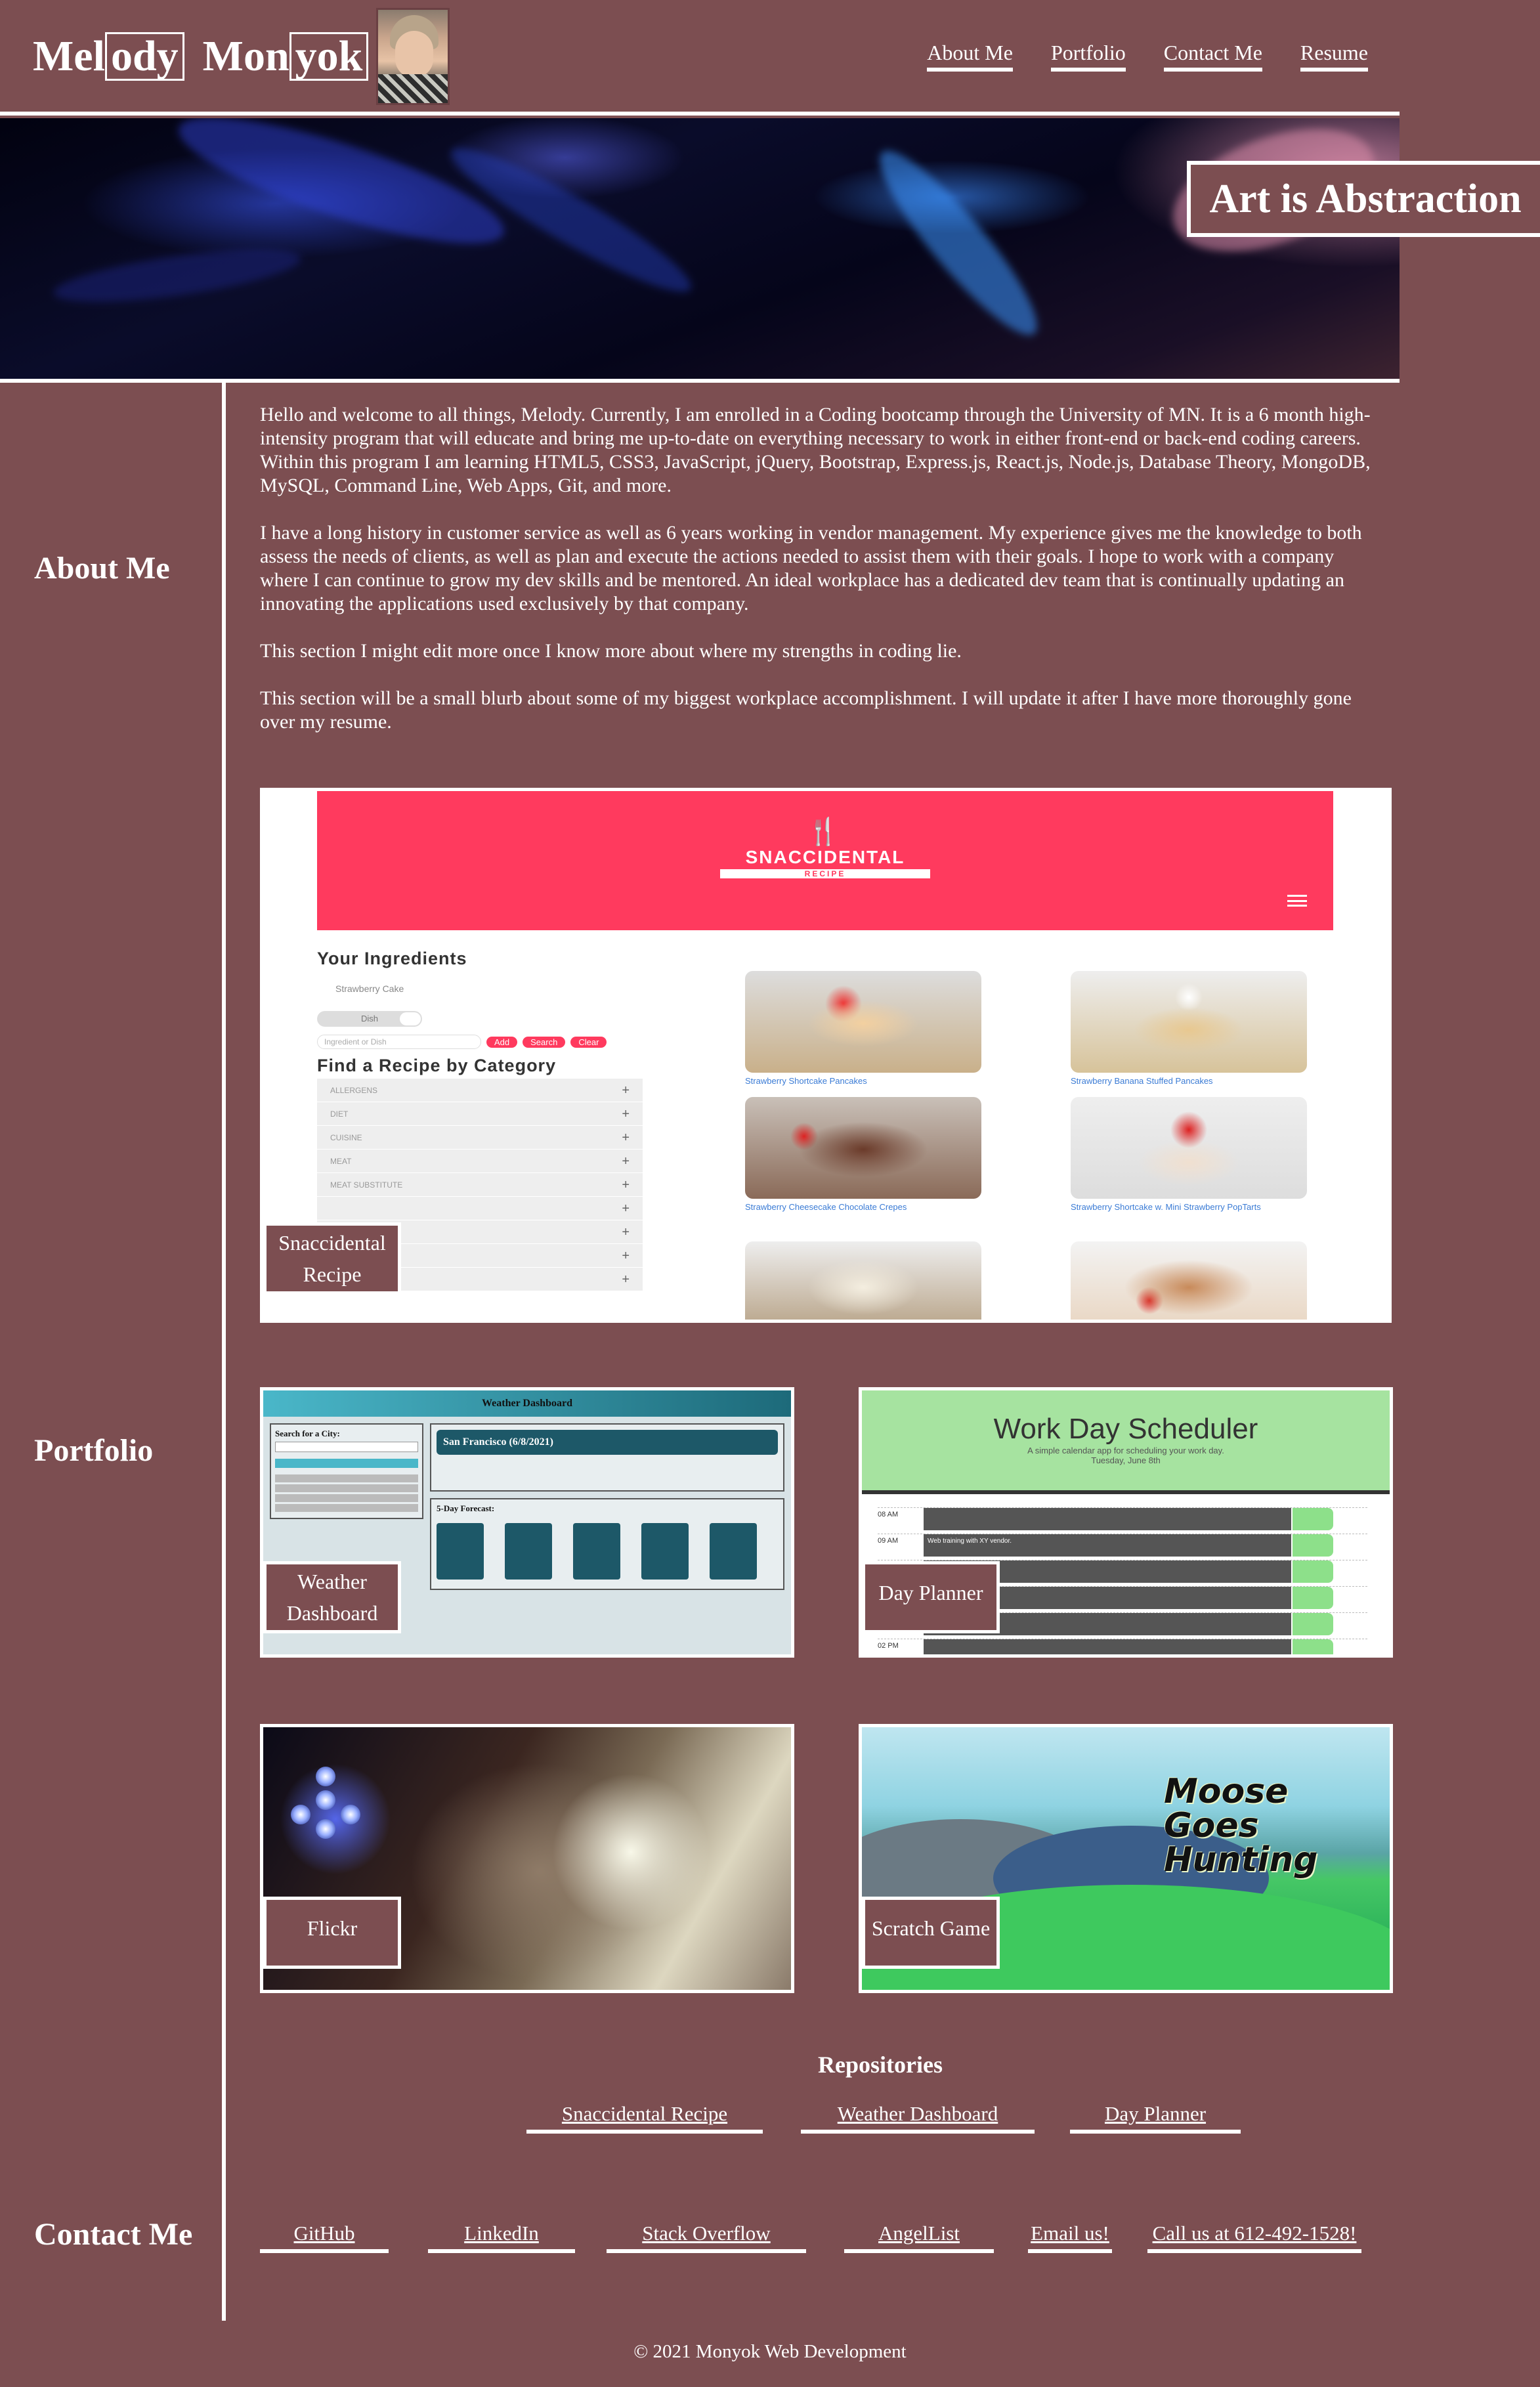 The height and width of the screenshot is (2387, 1540). I want to click on scratch-game-title: Moose Goes Hunting, so click(1240, 1826).